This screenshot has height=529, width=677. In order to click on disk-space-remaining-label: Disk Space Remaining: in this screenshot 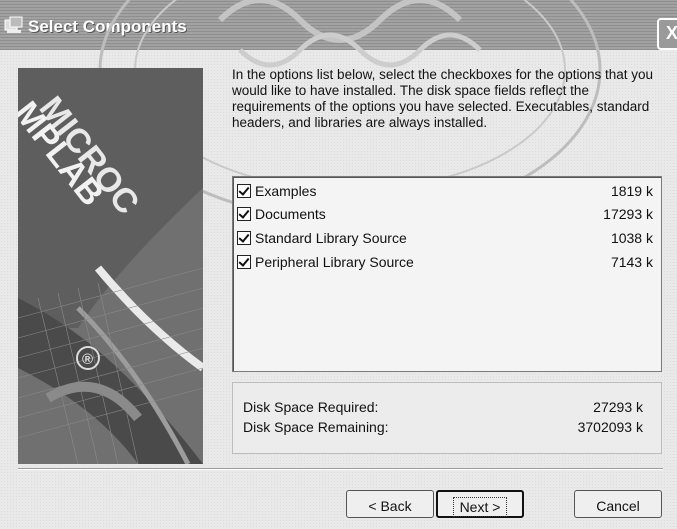, I will do `click(316, 427)`.